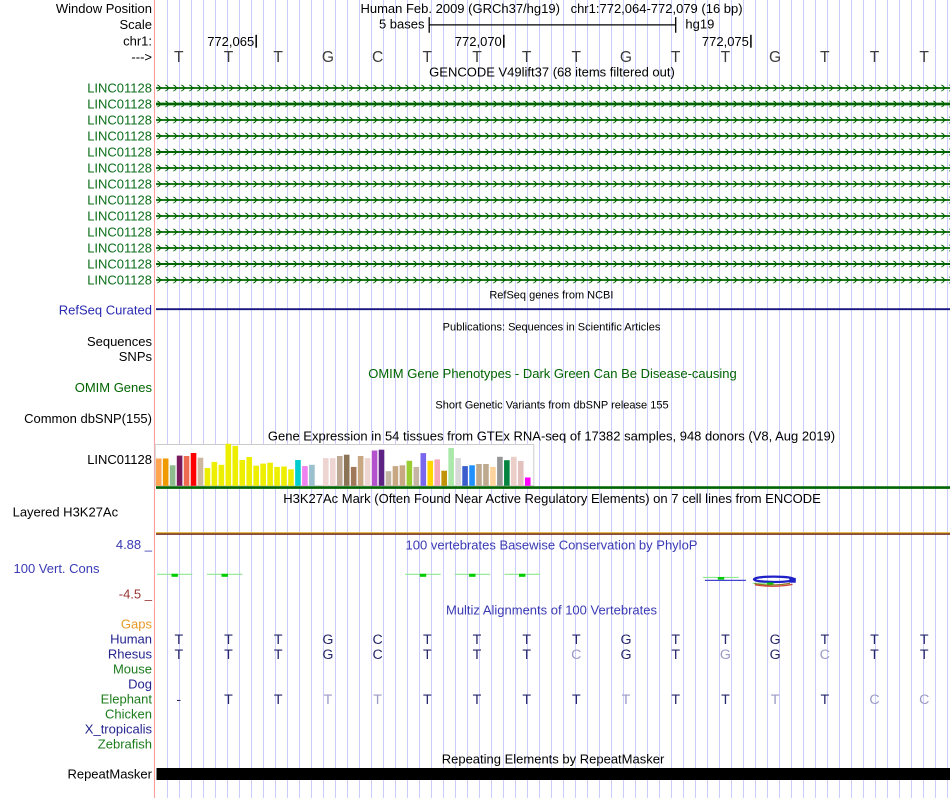  I want to click on svg-text: Zebrafish, so click(125, 744).